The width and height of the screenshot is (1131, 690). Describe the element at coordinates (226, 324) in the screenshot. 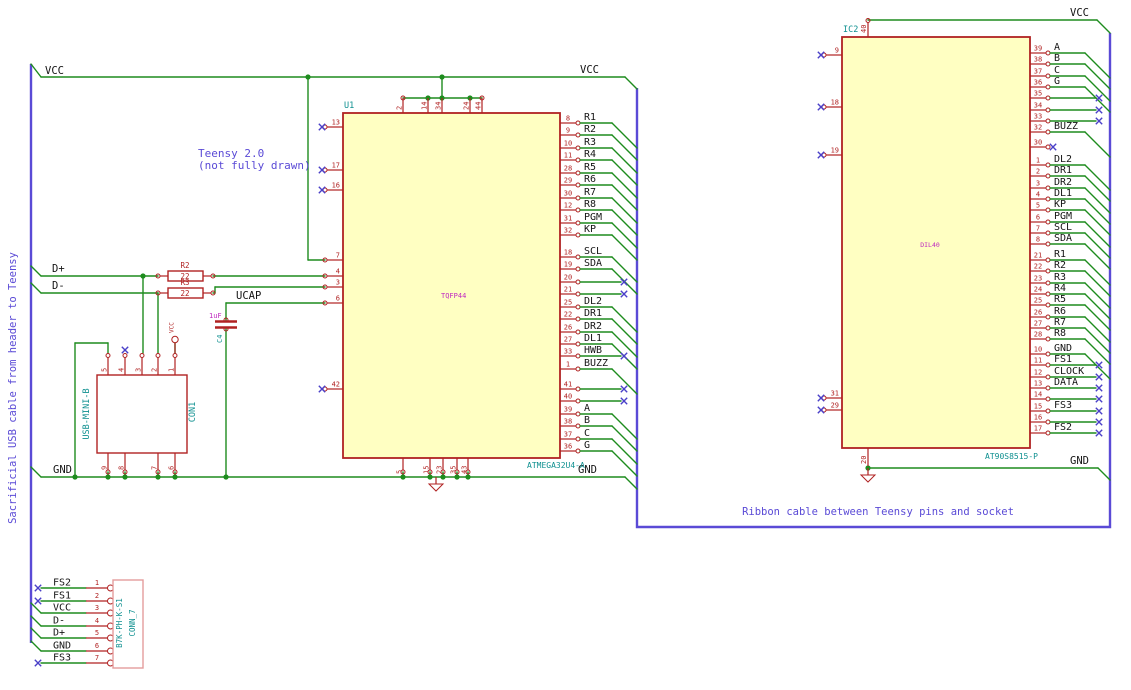

I see `c4-capacitor` at that location.